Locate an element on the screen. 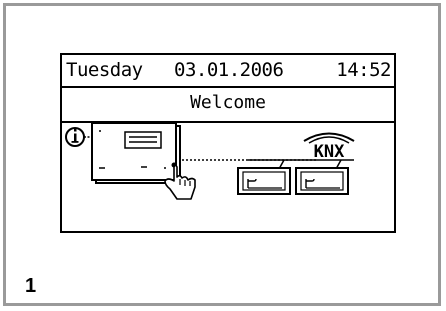 Image resolution: width=446 pixels, height=311 pixels. date-label: 03.01.2006 is located at coordinates (229, 70).